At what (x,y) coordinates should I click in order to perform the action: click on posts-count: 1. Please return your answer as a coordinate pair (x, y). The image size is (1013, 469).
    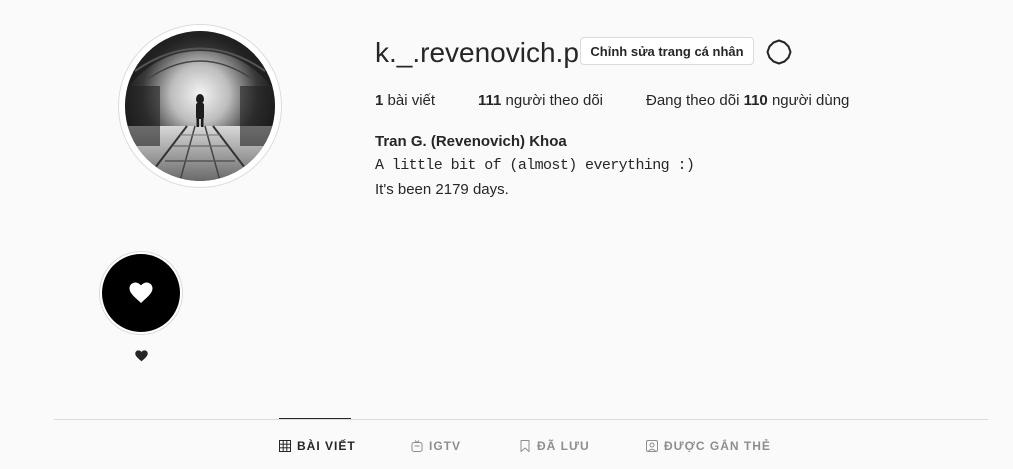
    Looking at the image, I should click on (379, 100).